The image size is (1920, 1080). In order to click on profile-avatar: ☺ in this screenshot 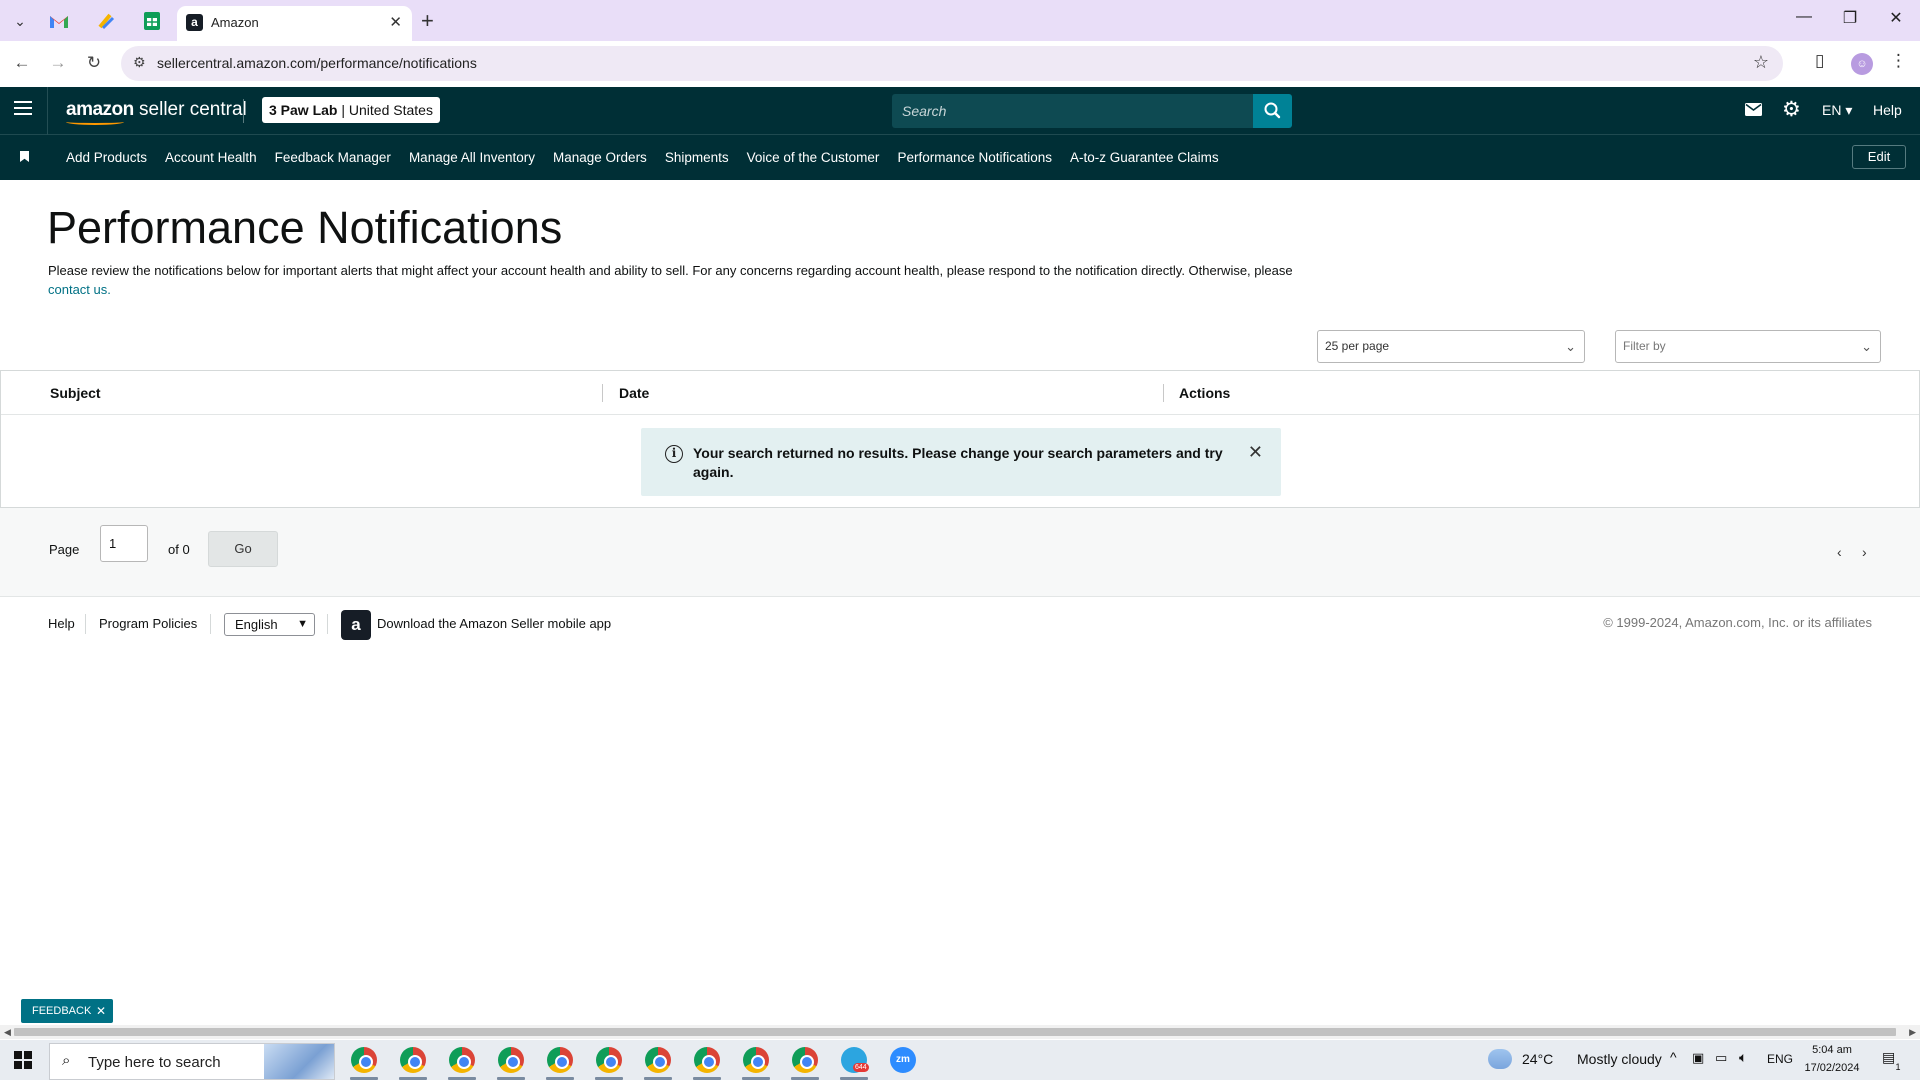, I will do `click(1862, 64)`.